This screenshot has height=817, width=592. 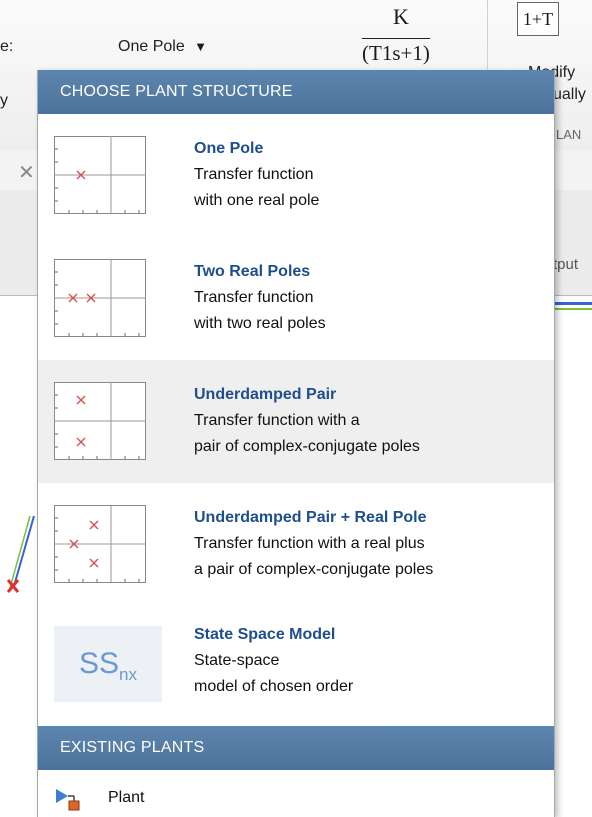 I want to click on output-label: tput, so click(x=566, y=264).